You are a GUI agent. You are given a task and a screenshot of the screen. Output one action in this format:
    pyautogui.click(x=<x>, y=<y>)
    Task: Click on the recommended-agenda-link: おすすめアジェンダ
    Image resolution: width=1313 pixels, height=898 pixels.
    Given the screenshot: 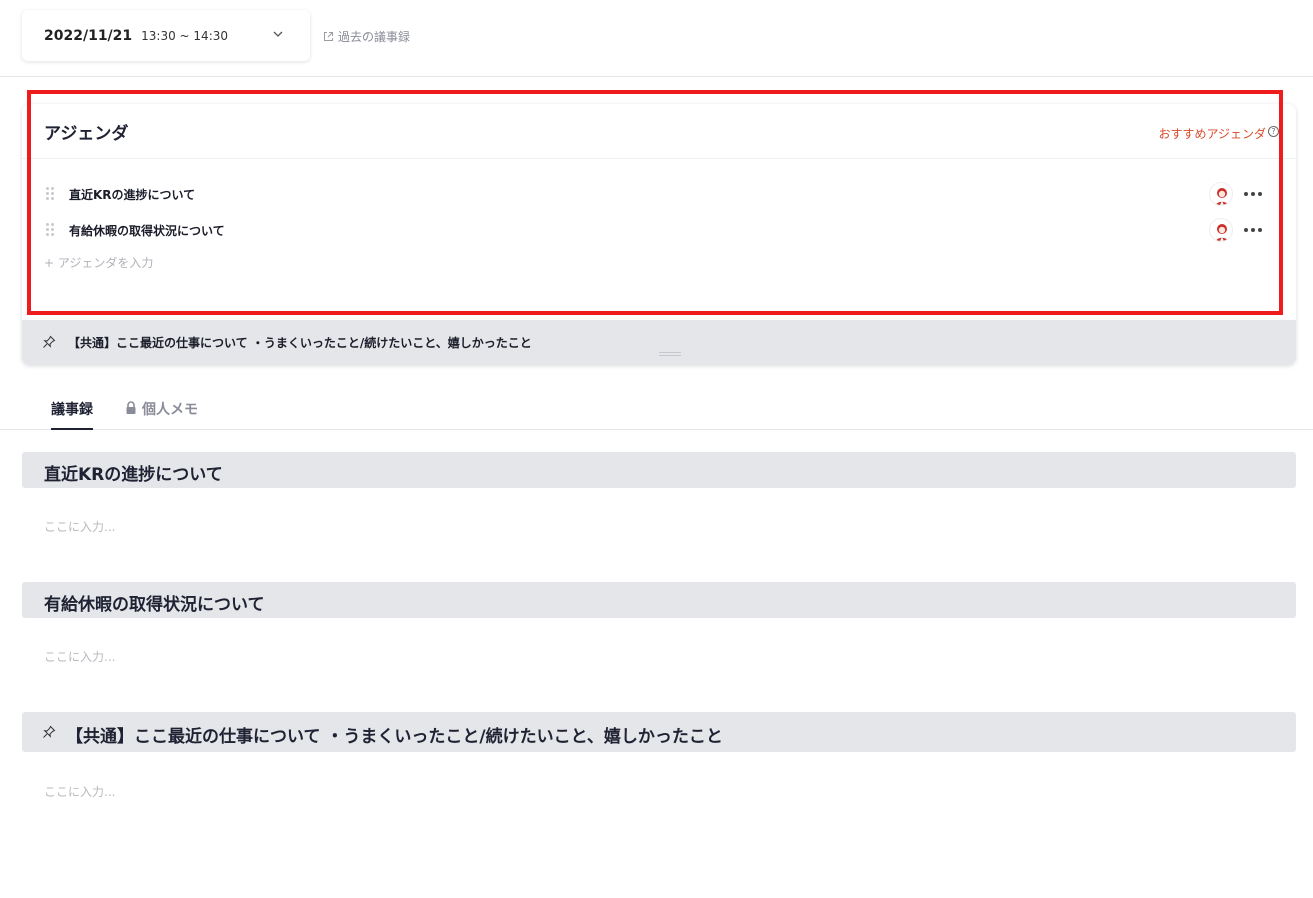 What is the action you would take?
    pyautogui.click(x=1212, y=133)
    